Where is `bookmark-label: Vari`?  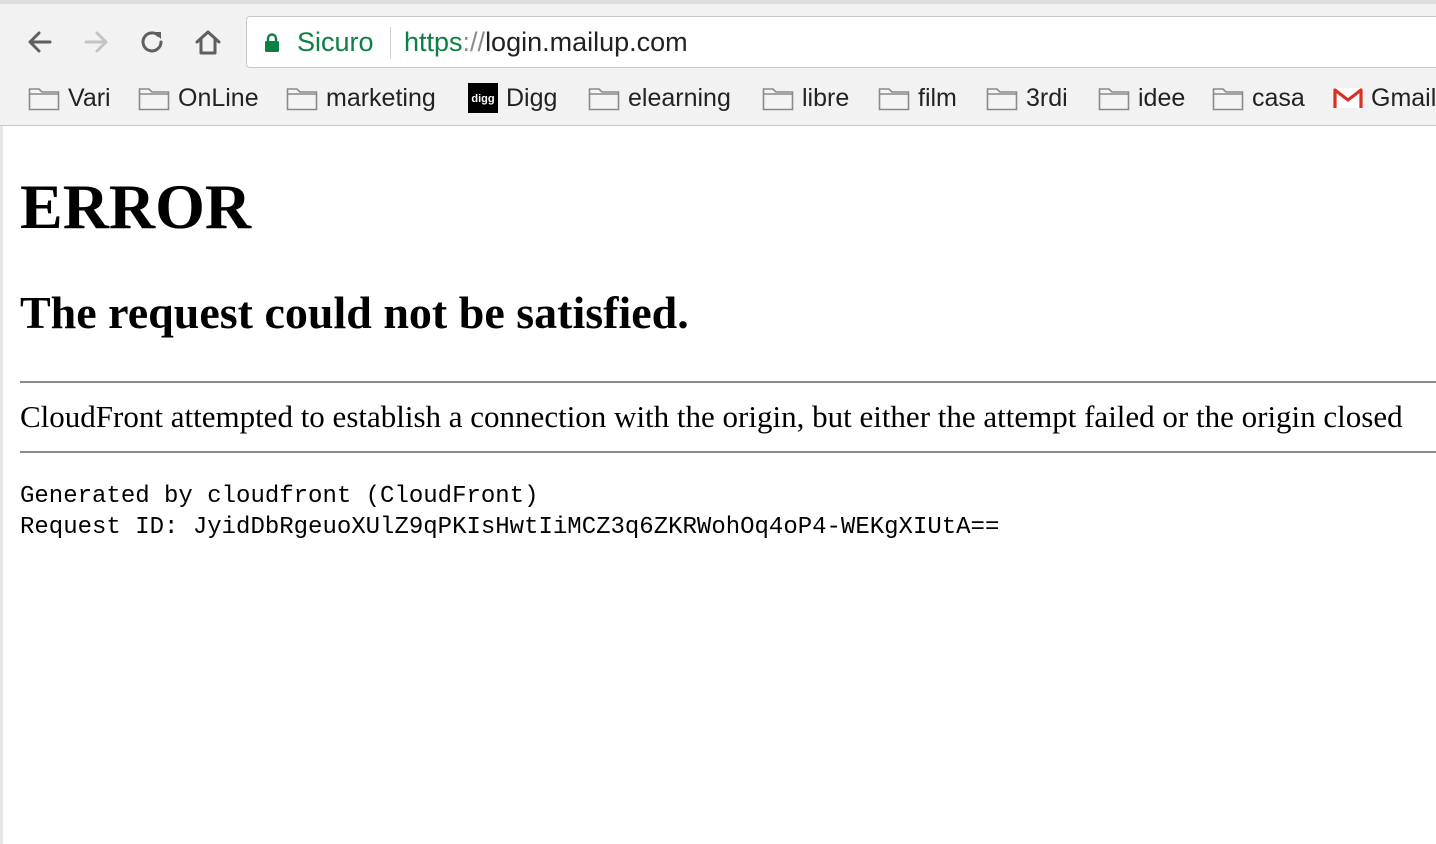 bookmark-label: Vari is located at coordinates (89, 97).